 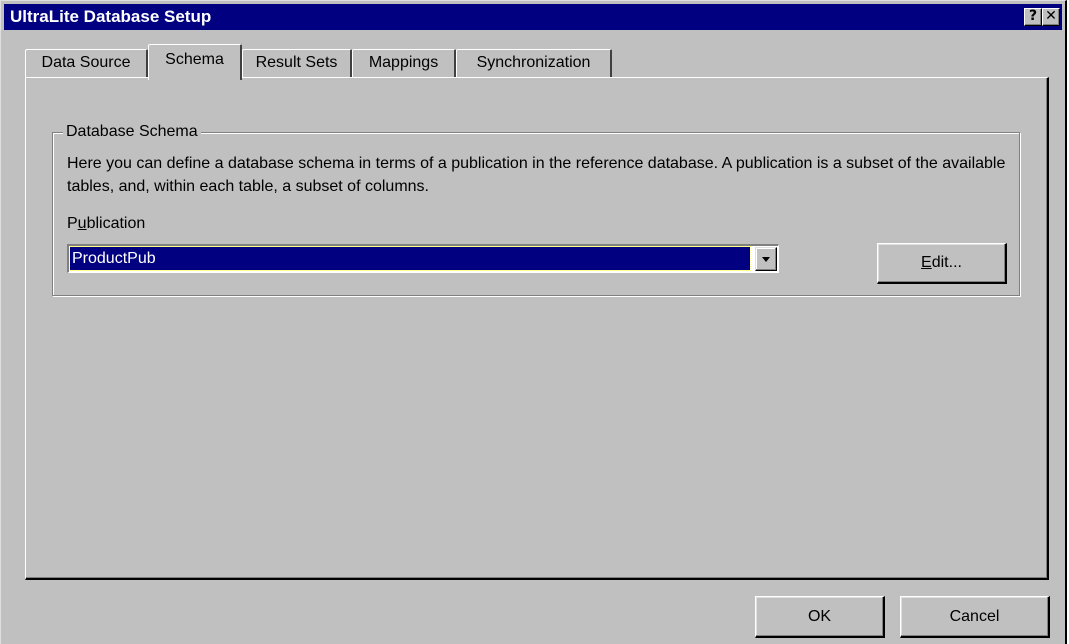 I want to click on tab-mappings: Mappings, so click(x=404, y=63).